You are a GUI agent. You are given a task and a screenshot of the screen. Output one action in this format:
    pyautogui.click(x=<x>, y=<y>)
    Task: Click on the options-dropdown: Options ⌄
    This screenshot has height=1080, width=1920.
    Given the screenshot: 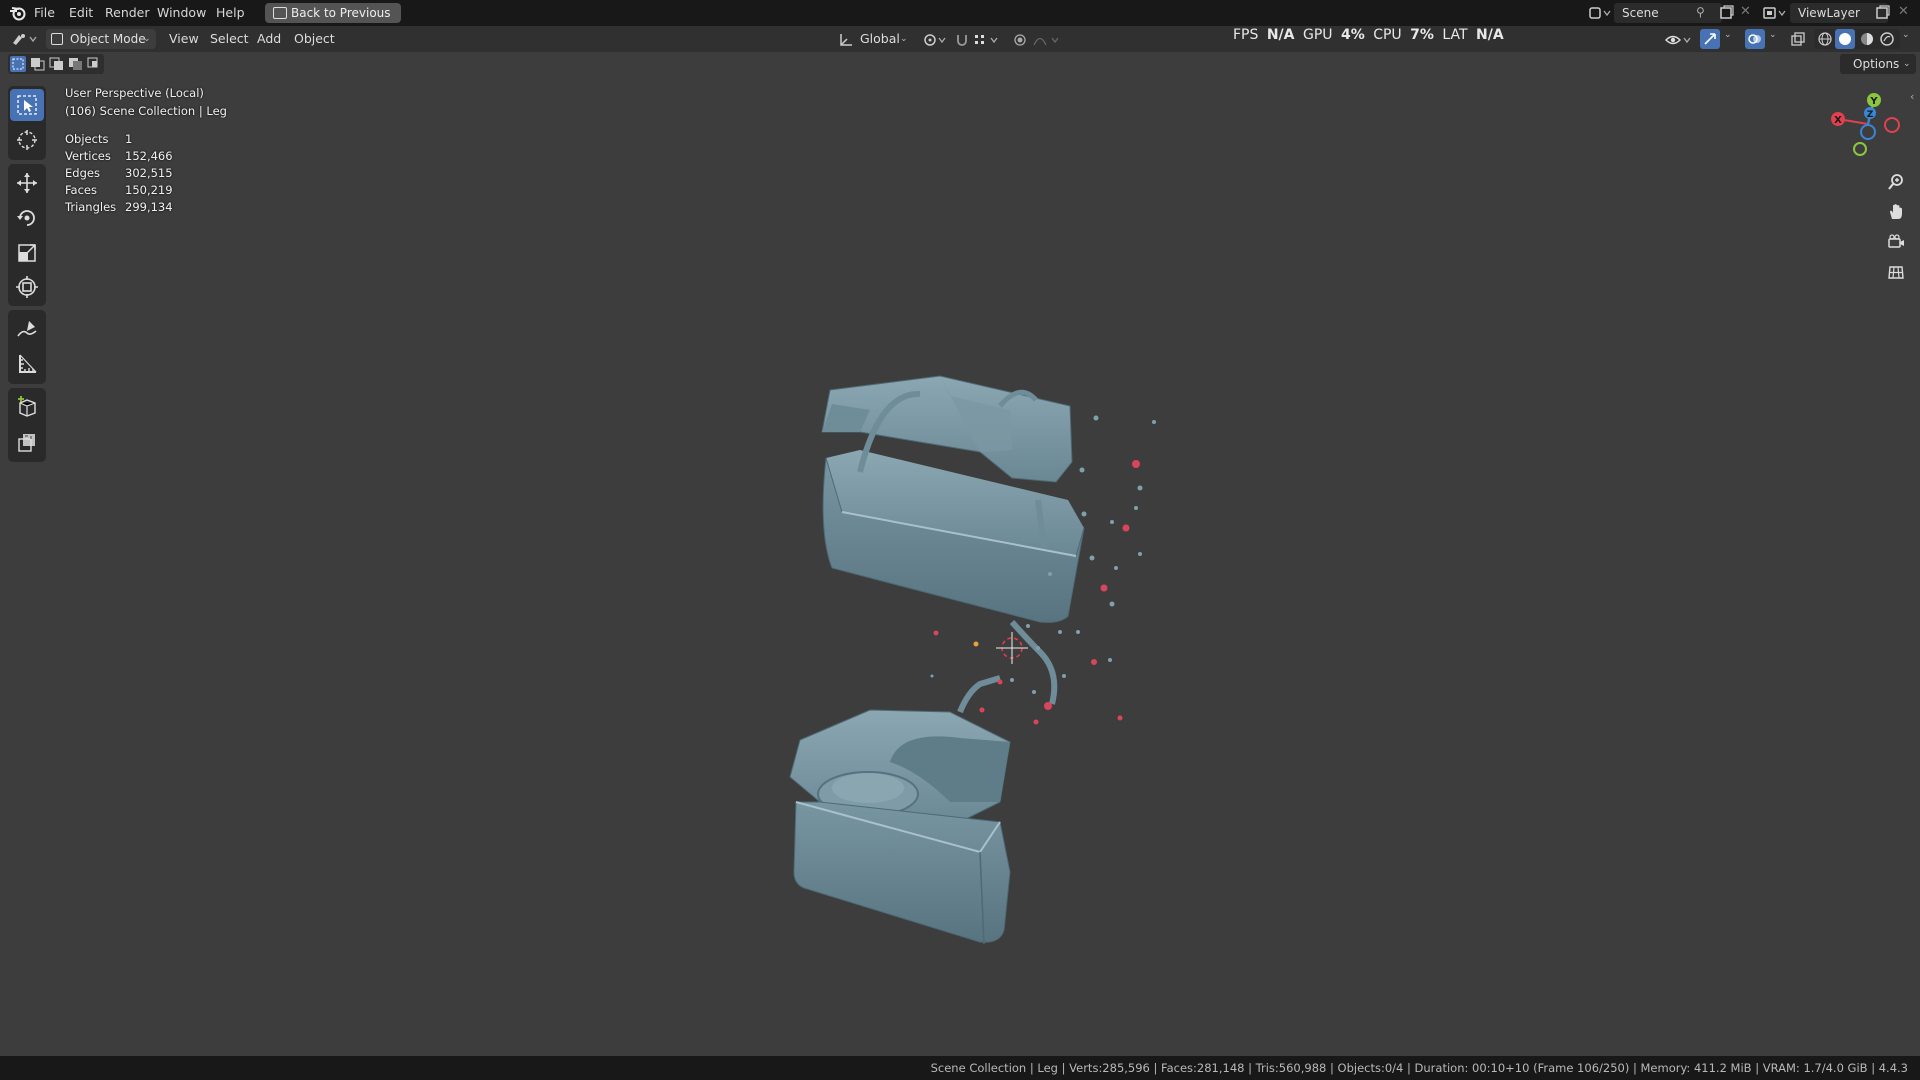 What is the action you would take?
    pyautogui.click(x=1878, y=64)
    